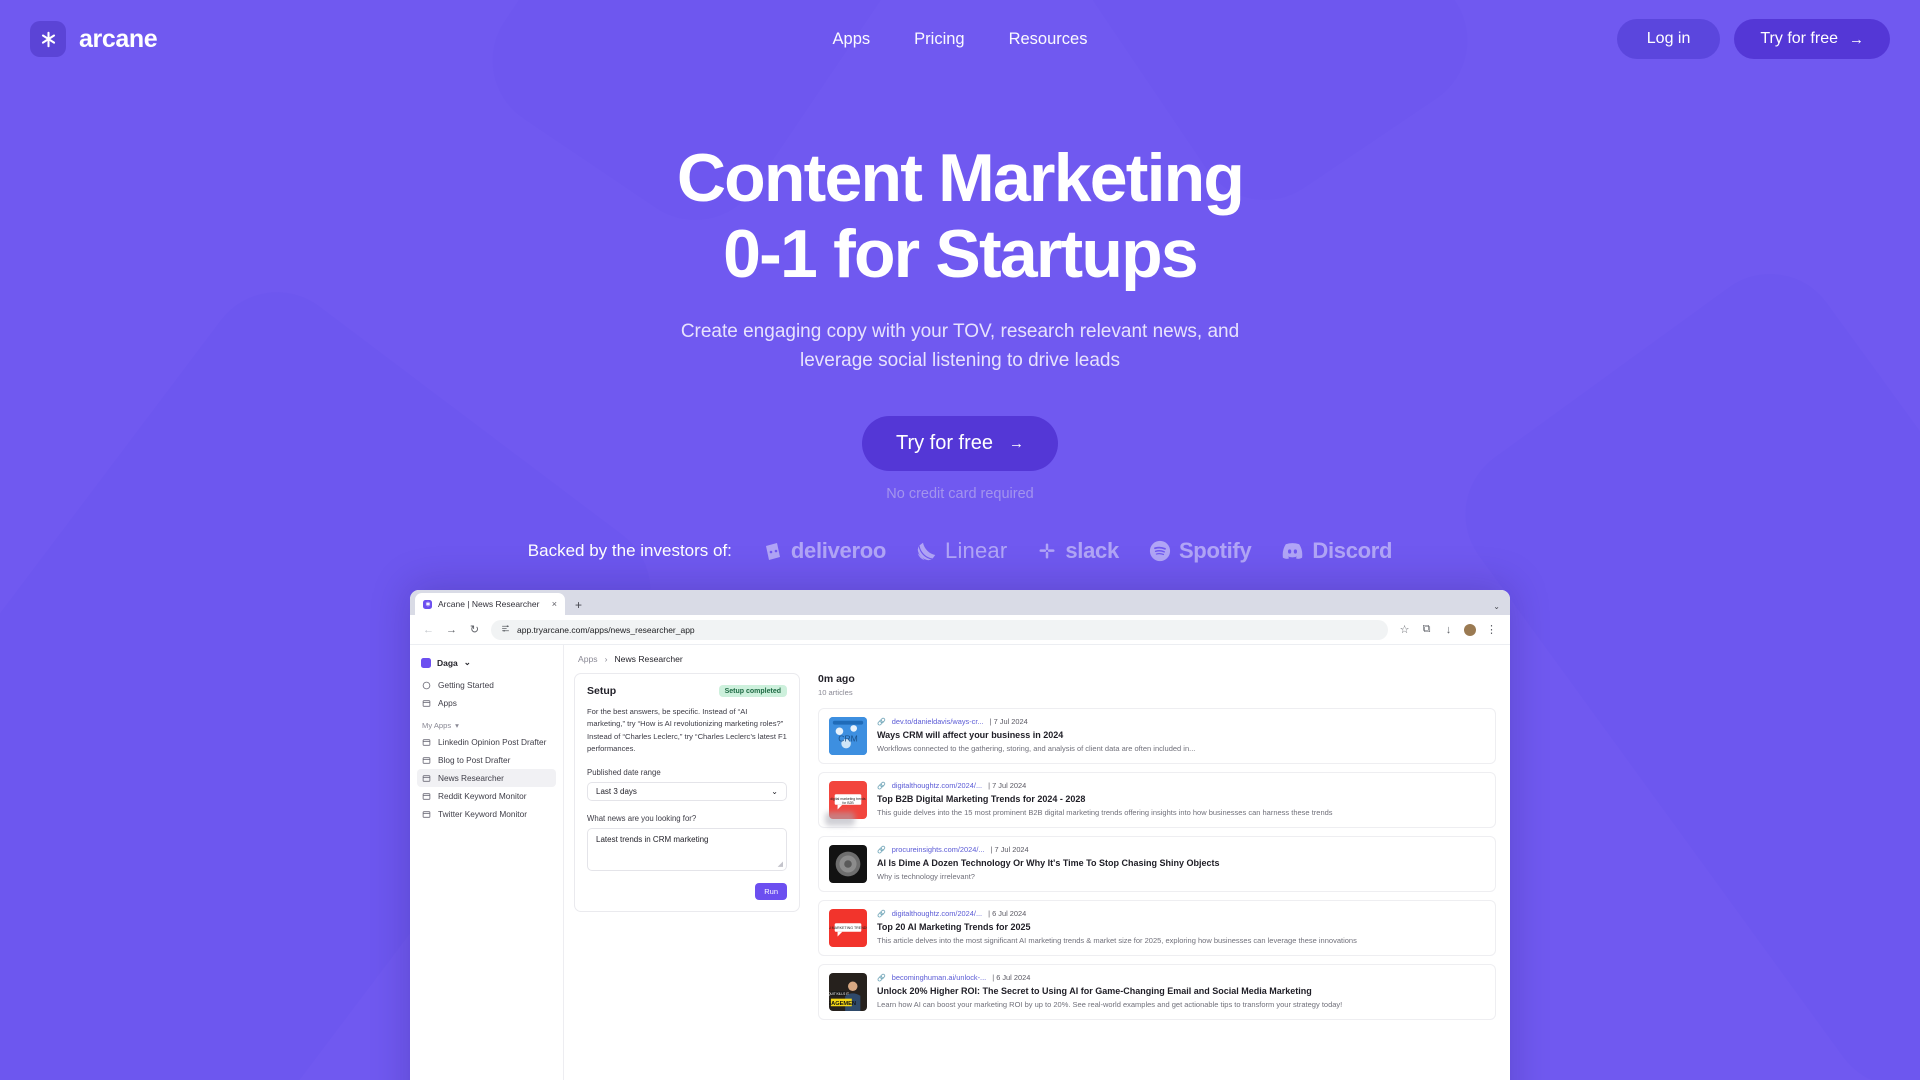 Image resolution: width=1920 pixels, height=1080 pixels. I want to click on sidebar-group-my-apps: My Apps ▾, so click(486, 722).